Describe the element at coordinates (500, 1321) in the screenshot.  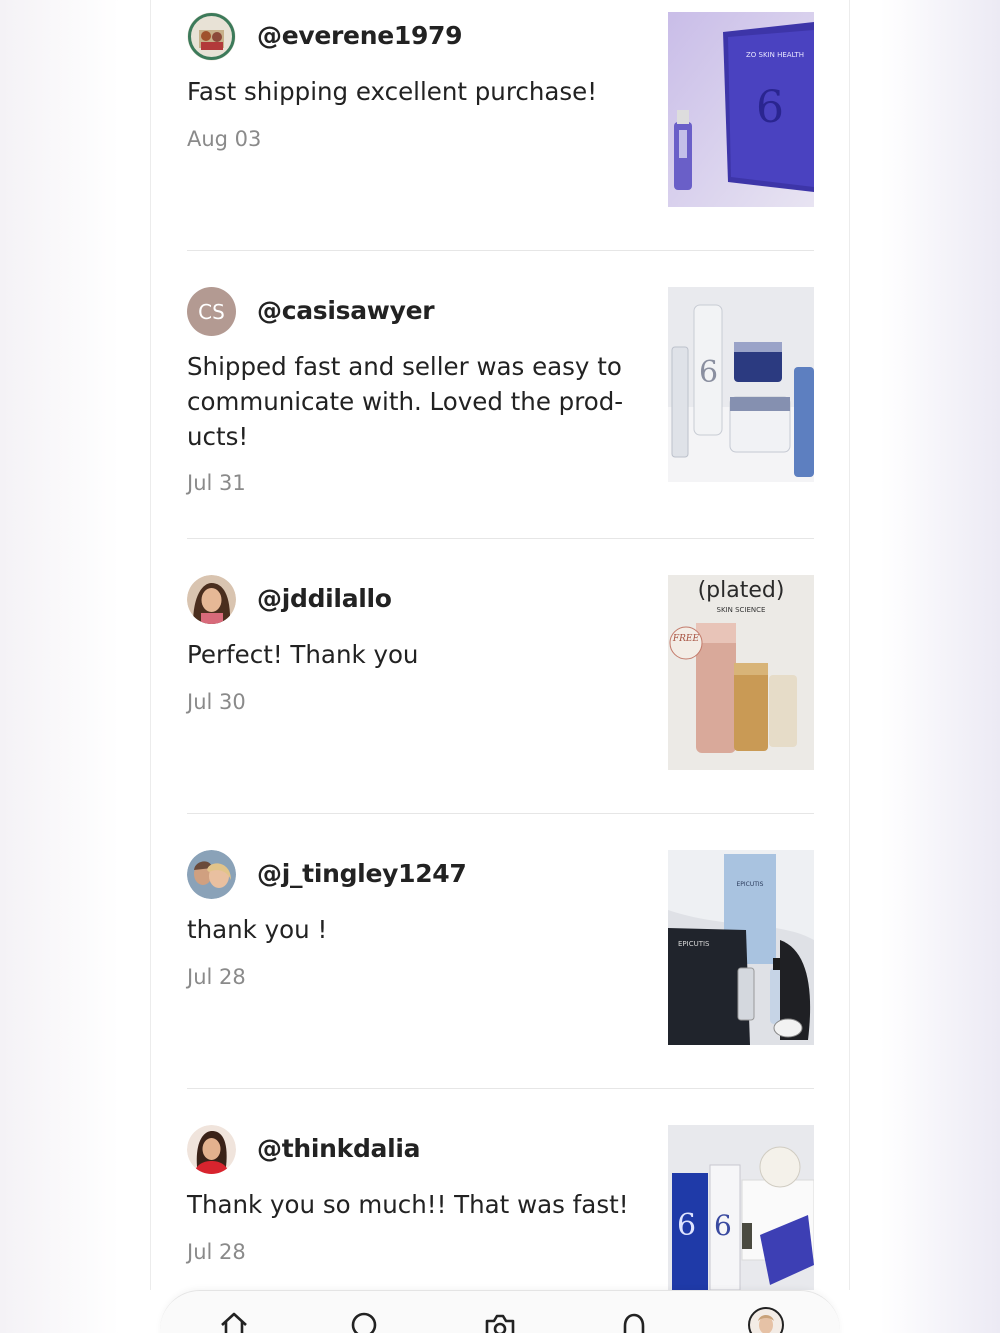
I see `camera-icon` at that location.